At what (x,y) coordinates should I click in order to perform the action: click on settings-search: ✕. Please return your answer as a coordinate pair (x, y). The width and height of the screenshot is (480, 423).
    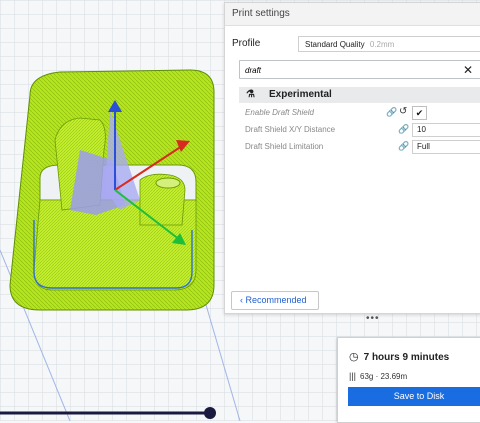
    Looking at the image, I should click on (359, 70).